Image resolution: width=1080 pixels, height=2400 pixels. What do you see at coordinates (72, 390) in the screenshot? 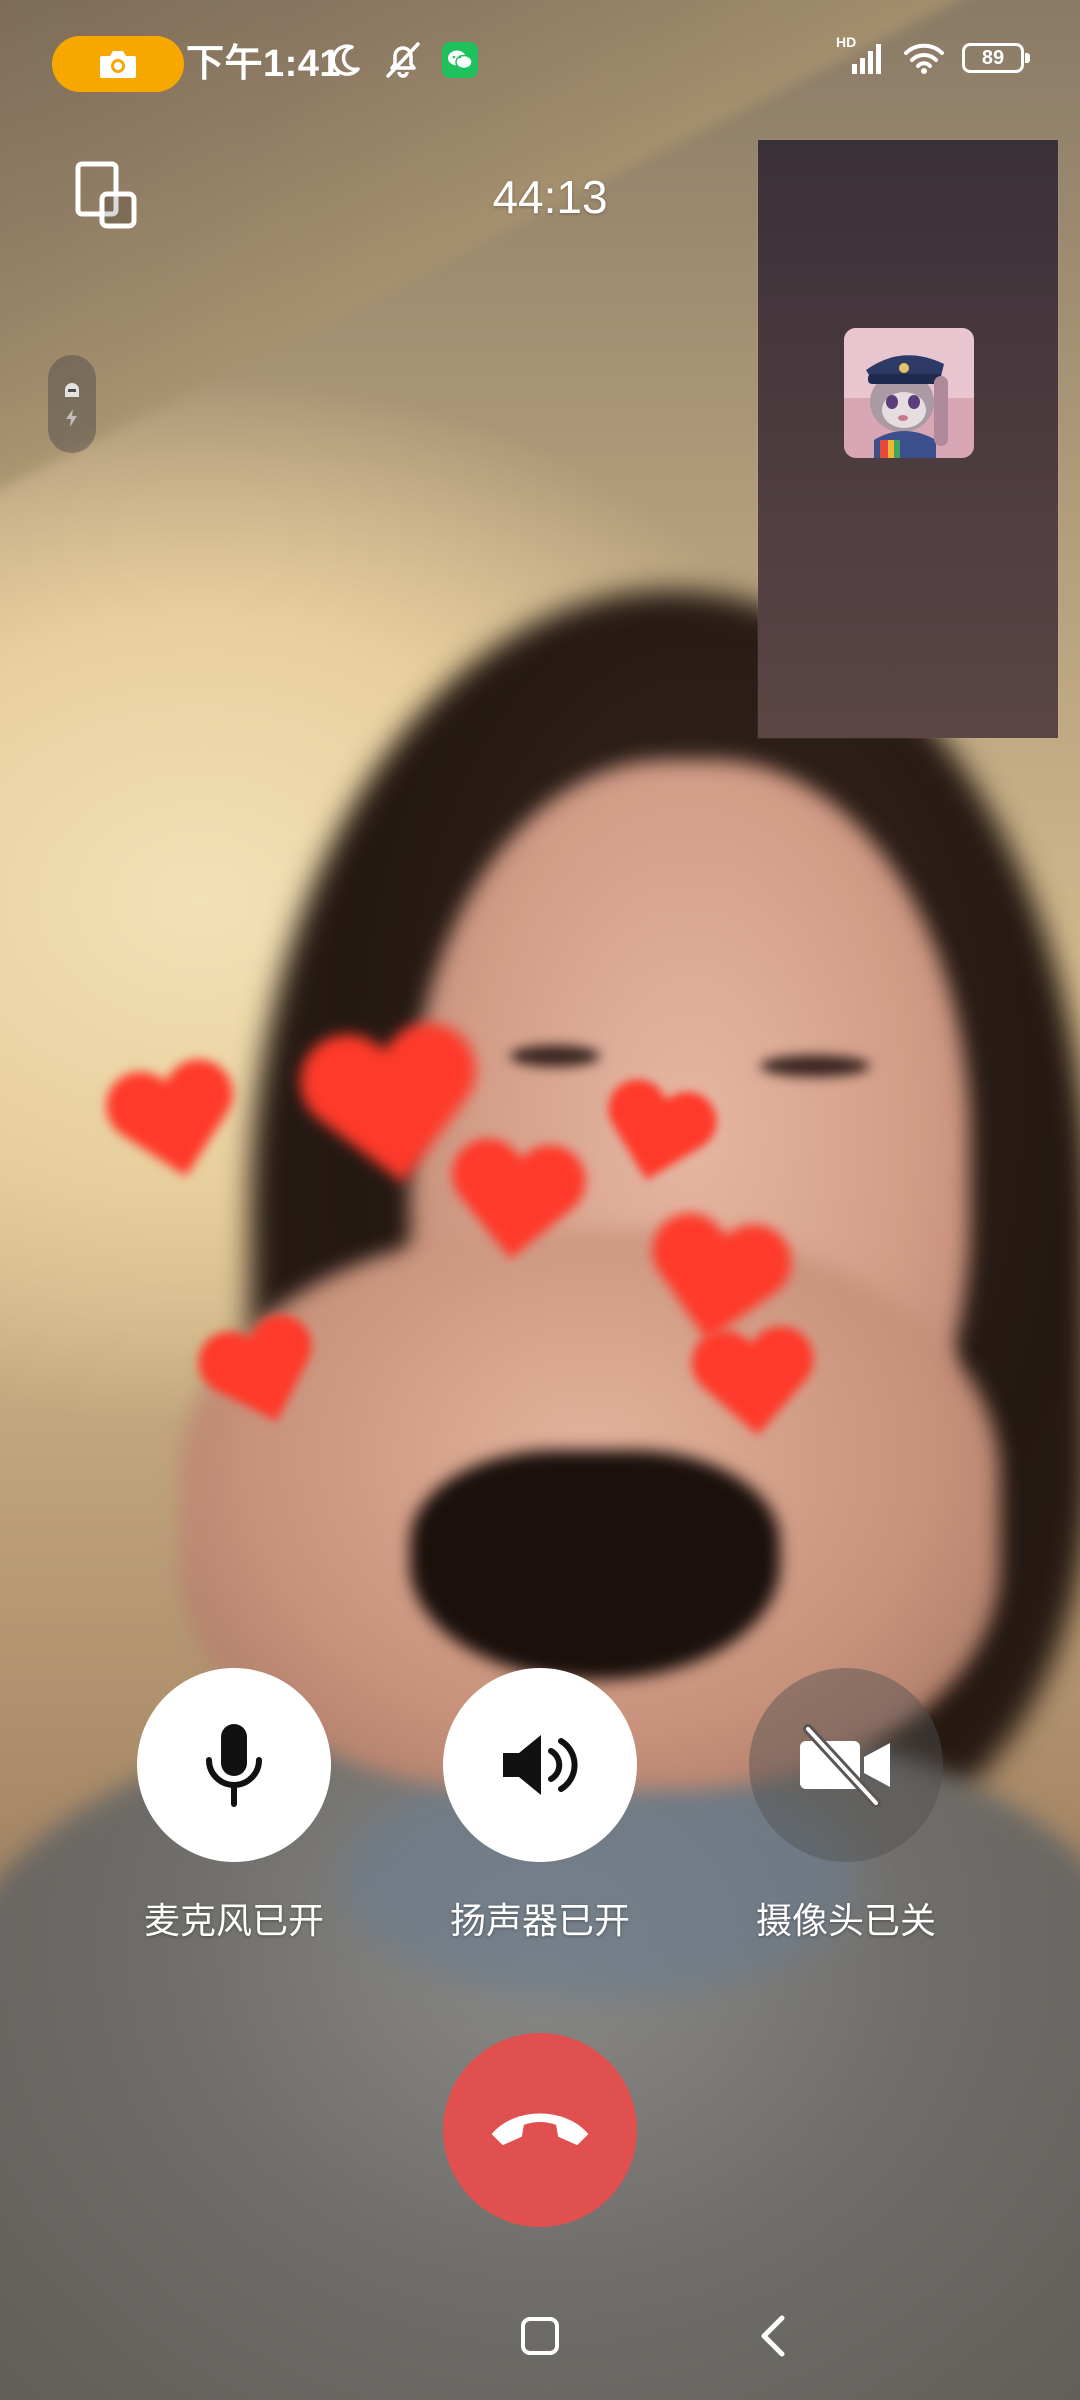
I see `robot-icon` at bounding box center [72, 390].